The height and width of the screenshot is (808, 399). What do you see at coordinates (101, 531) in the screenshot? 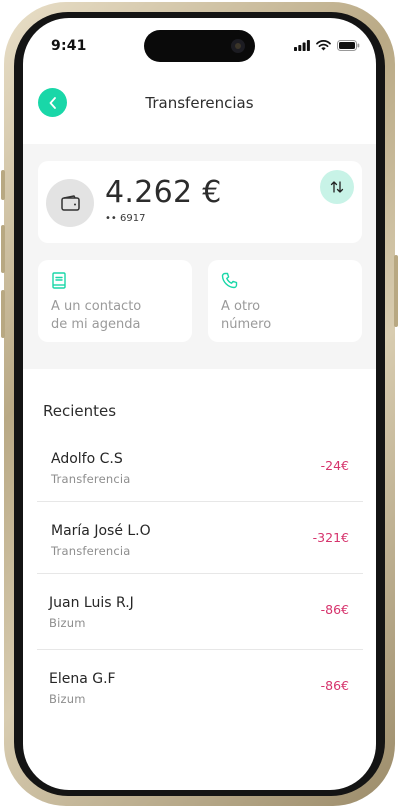
I see `recipient-name: María José L.O` at bounding box center [101, 531].